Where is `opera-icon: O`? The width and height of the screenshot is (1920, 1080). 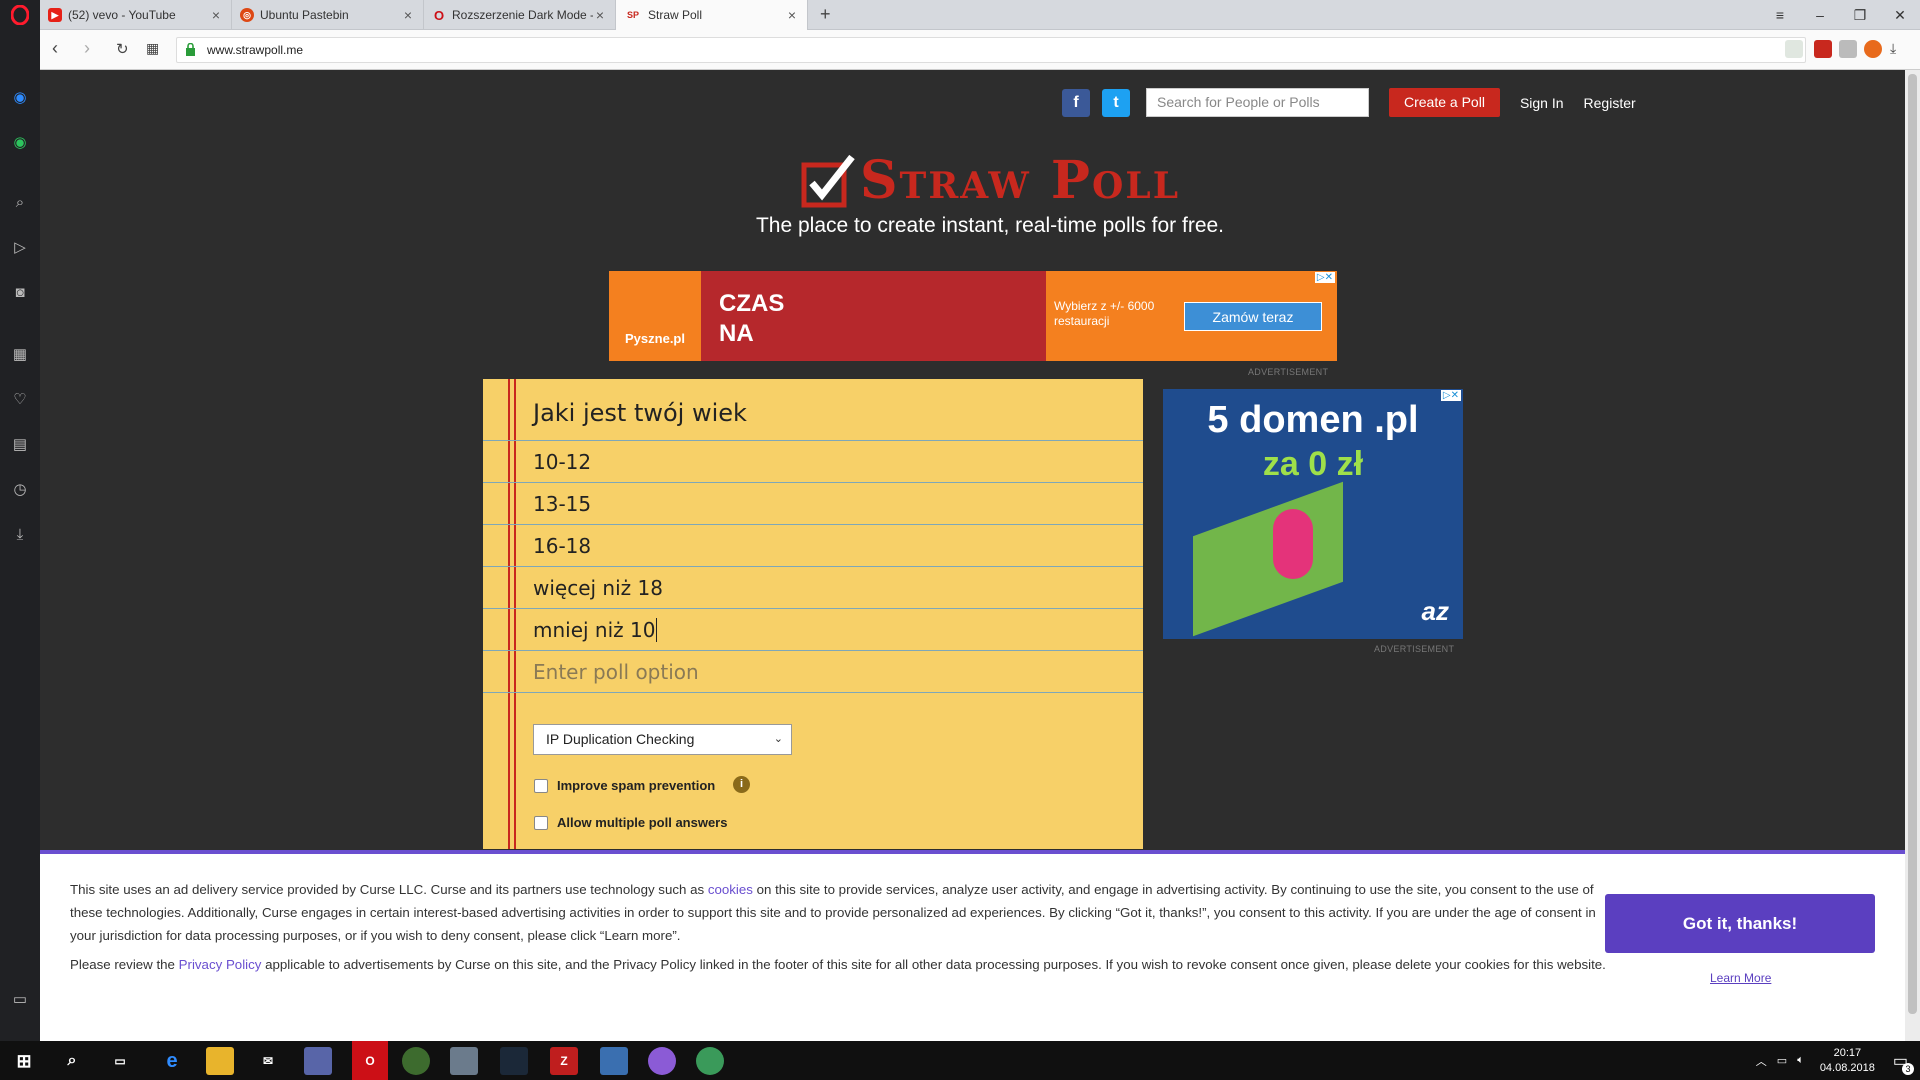
opera-icon: O is located at coordinates (439, 15).